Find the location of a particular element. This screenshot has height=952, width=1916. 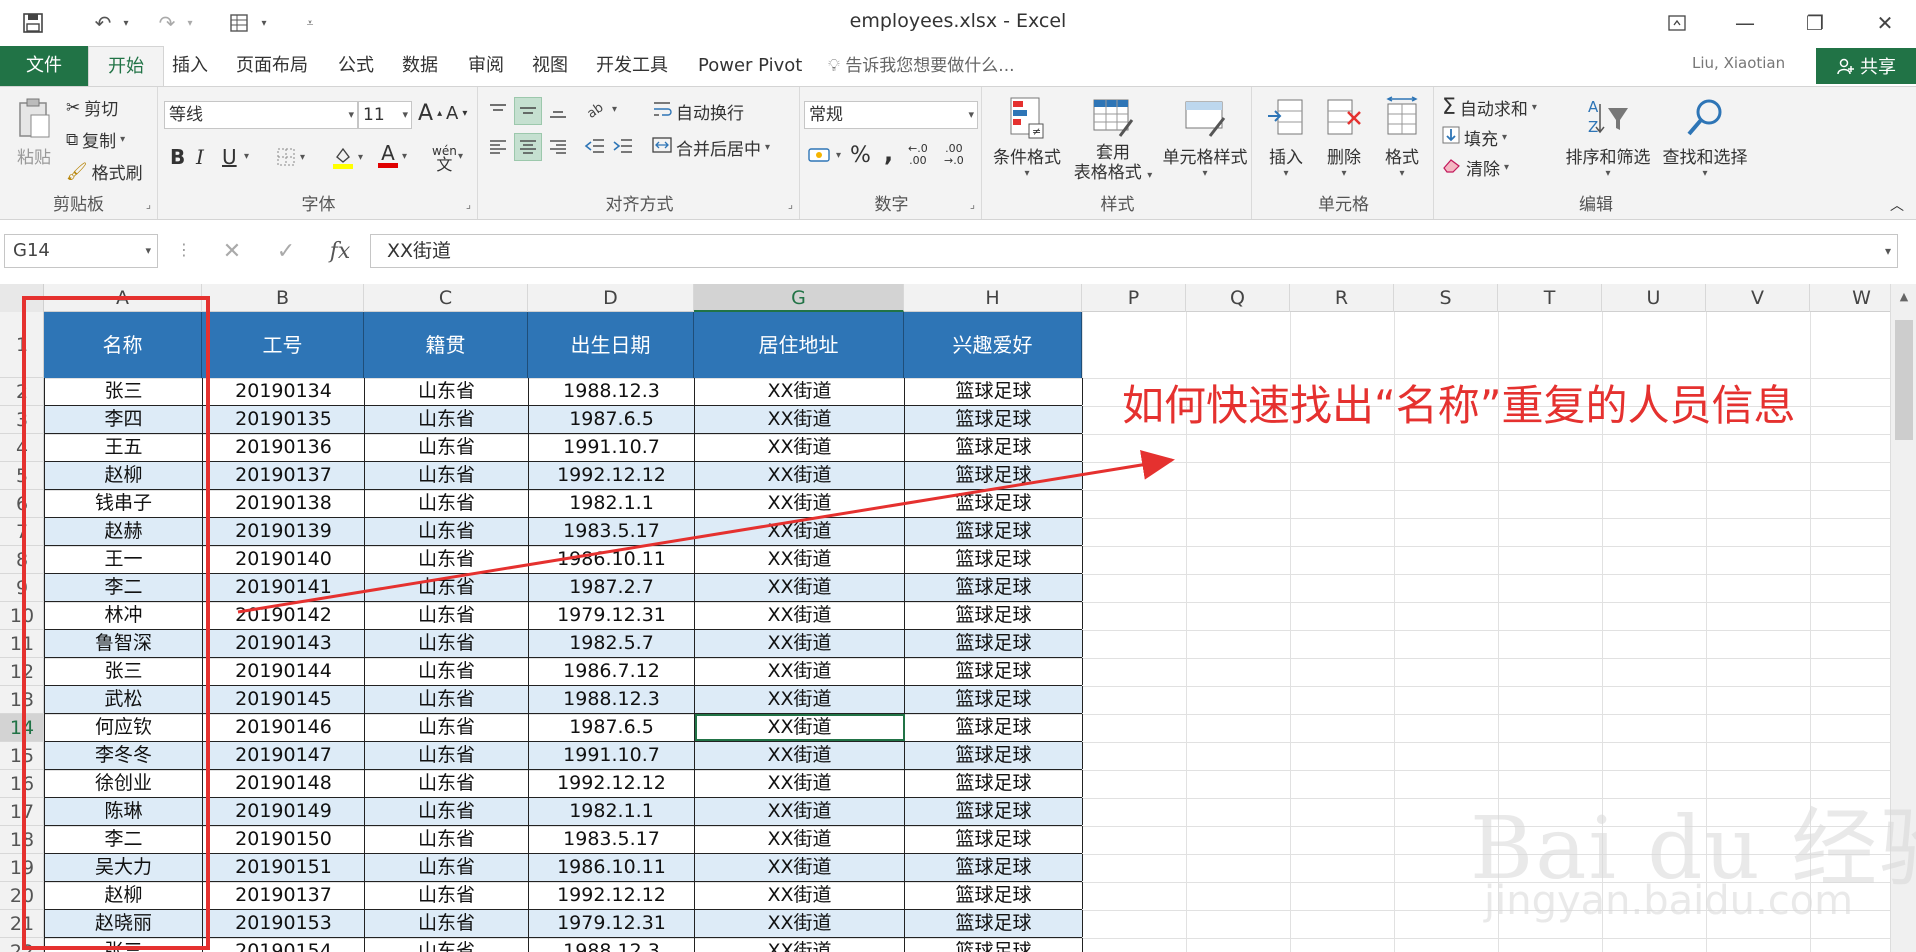

row-header-18: 18 is located at coordinates (22, 840).